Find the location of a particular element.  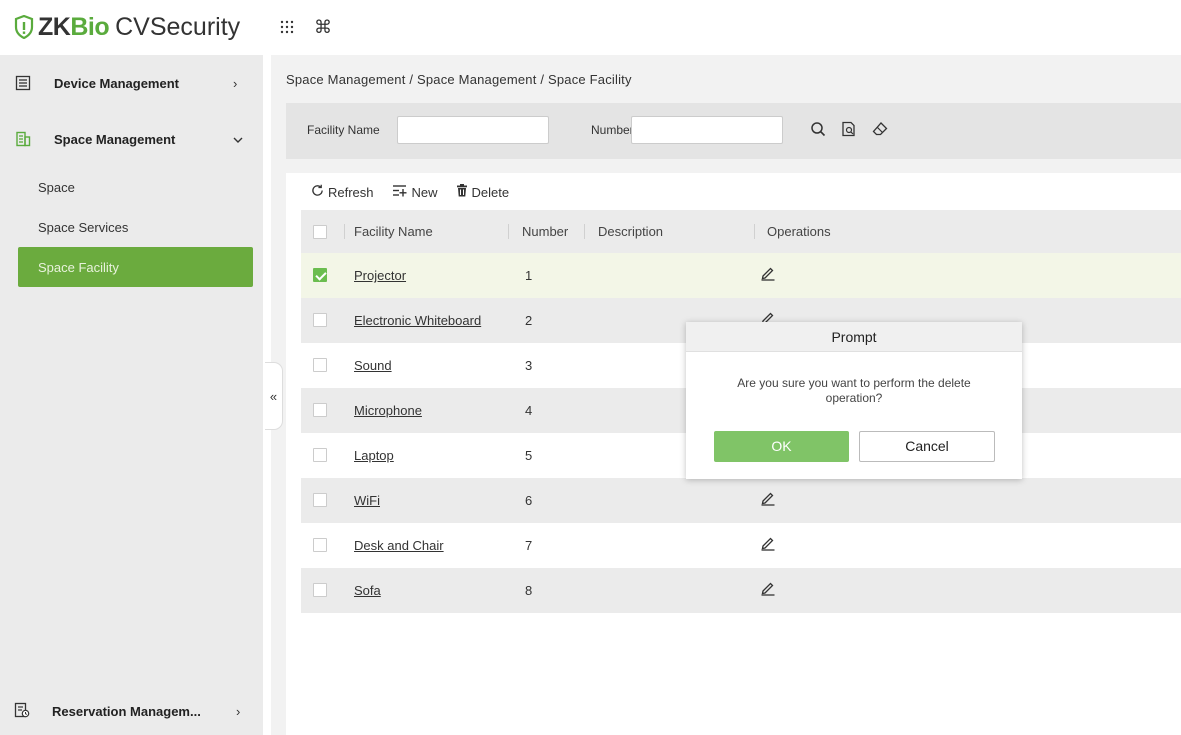

search-icon is located at coordinates (818, 129).